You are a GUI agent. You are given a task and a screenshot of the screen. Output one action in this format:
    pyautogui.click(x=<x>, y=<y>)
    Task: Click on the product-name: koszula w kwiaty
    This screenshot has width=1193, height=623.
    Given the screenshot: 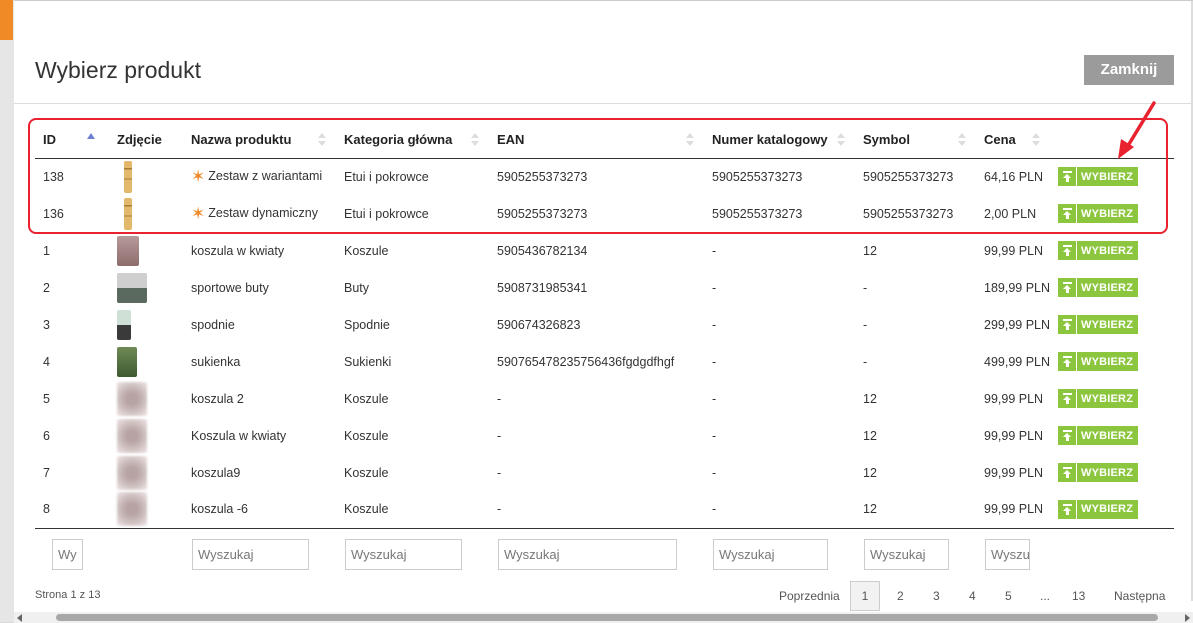 What is the action you would take?
    pyautogui.click(x=238, y=250)
    